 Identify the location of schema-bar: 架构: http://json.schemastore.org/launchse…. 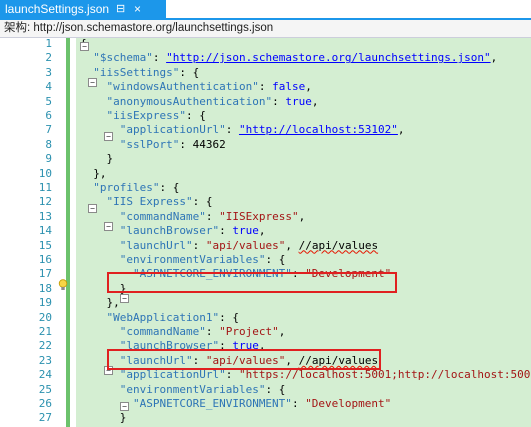
(265, 29).